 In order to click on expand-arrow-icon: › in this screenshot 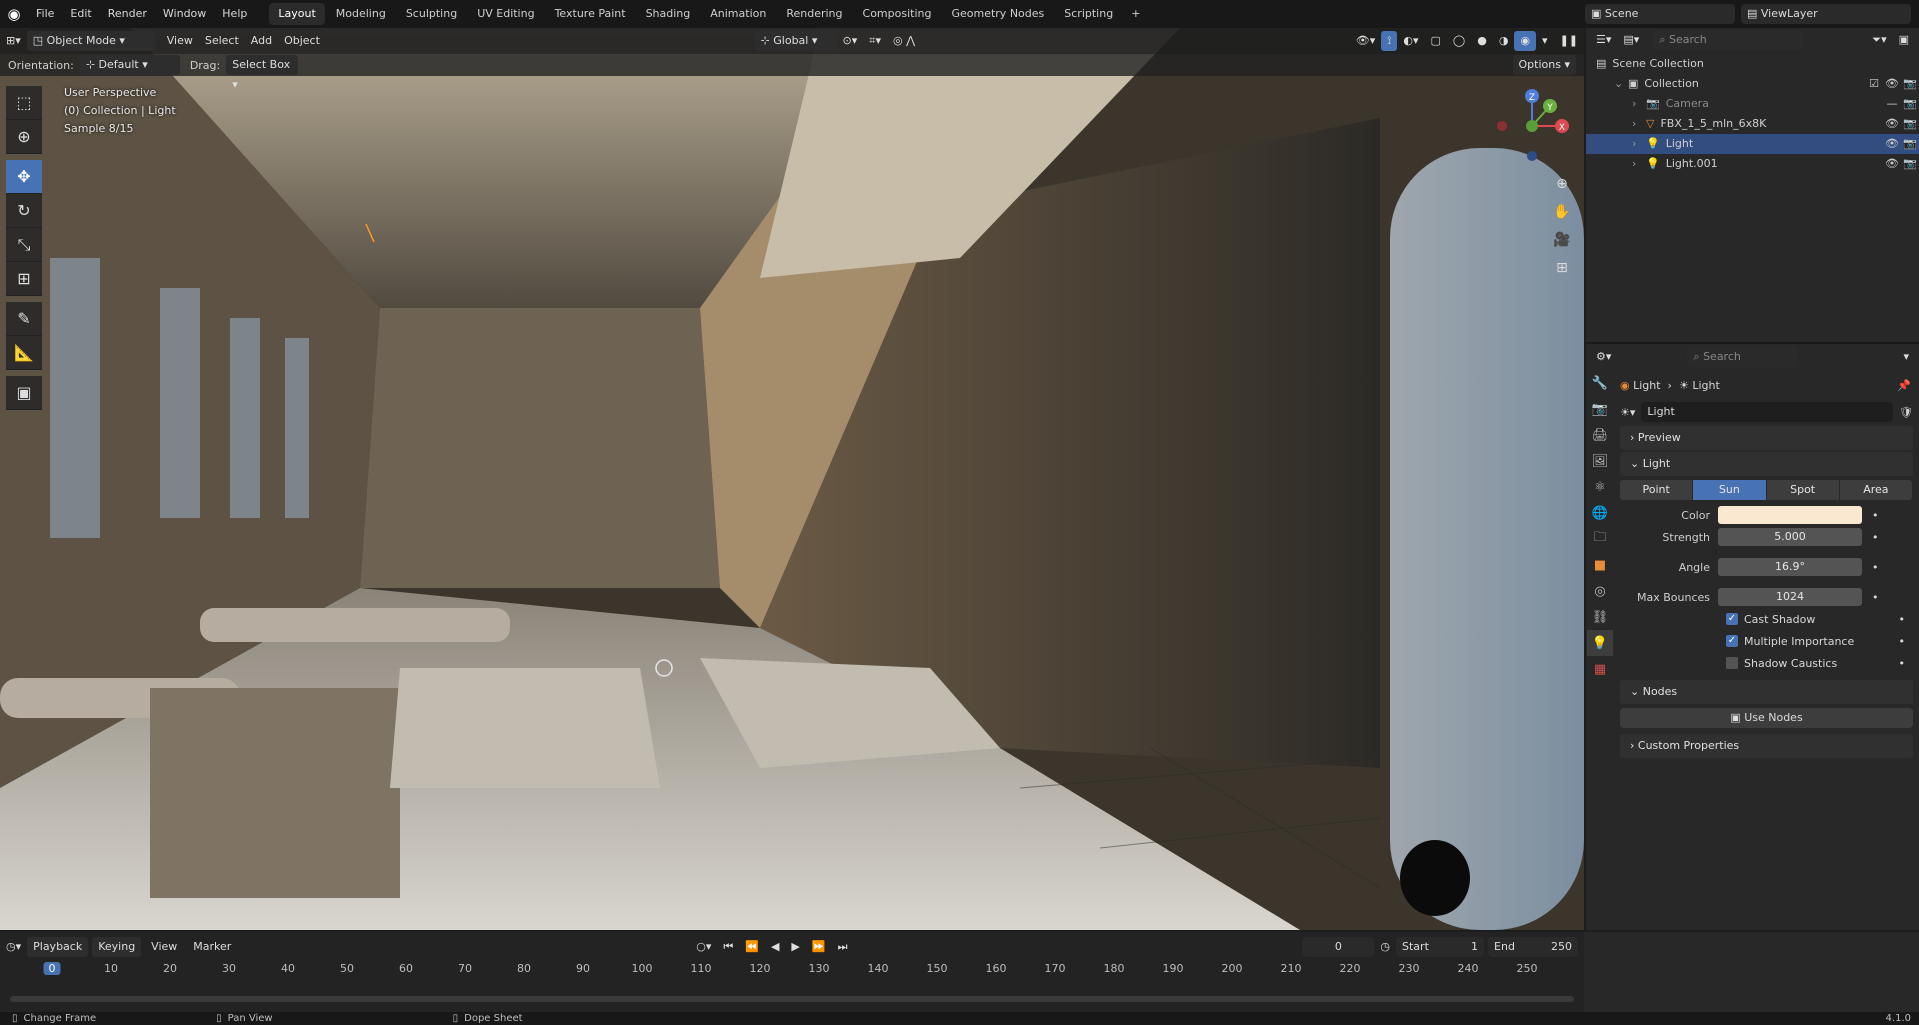, I will do `click(1639, 104)`.